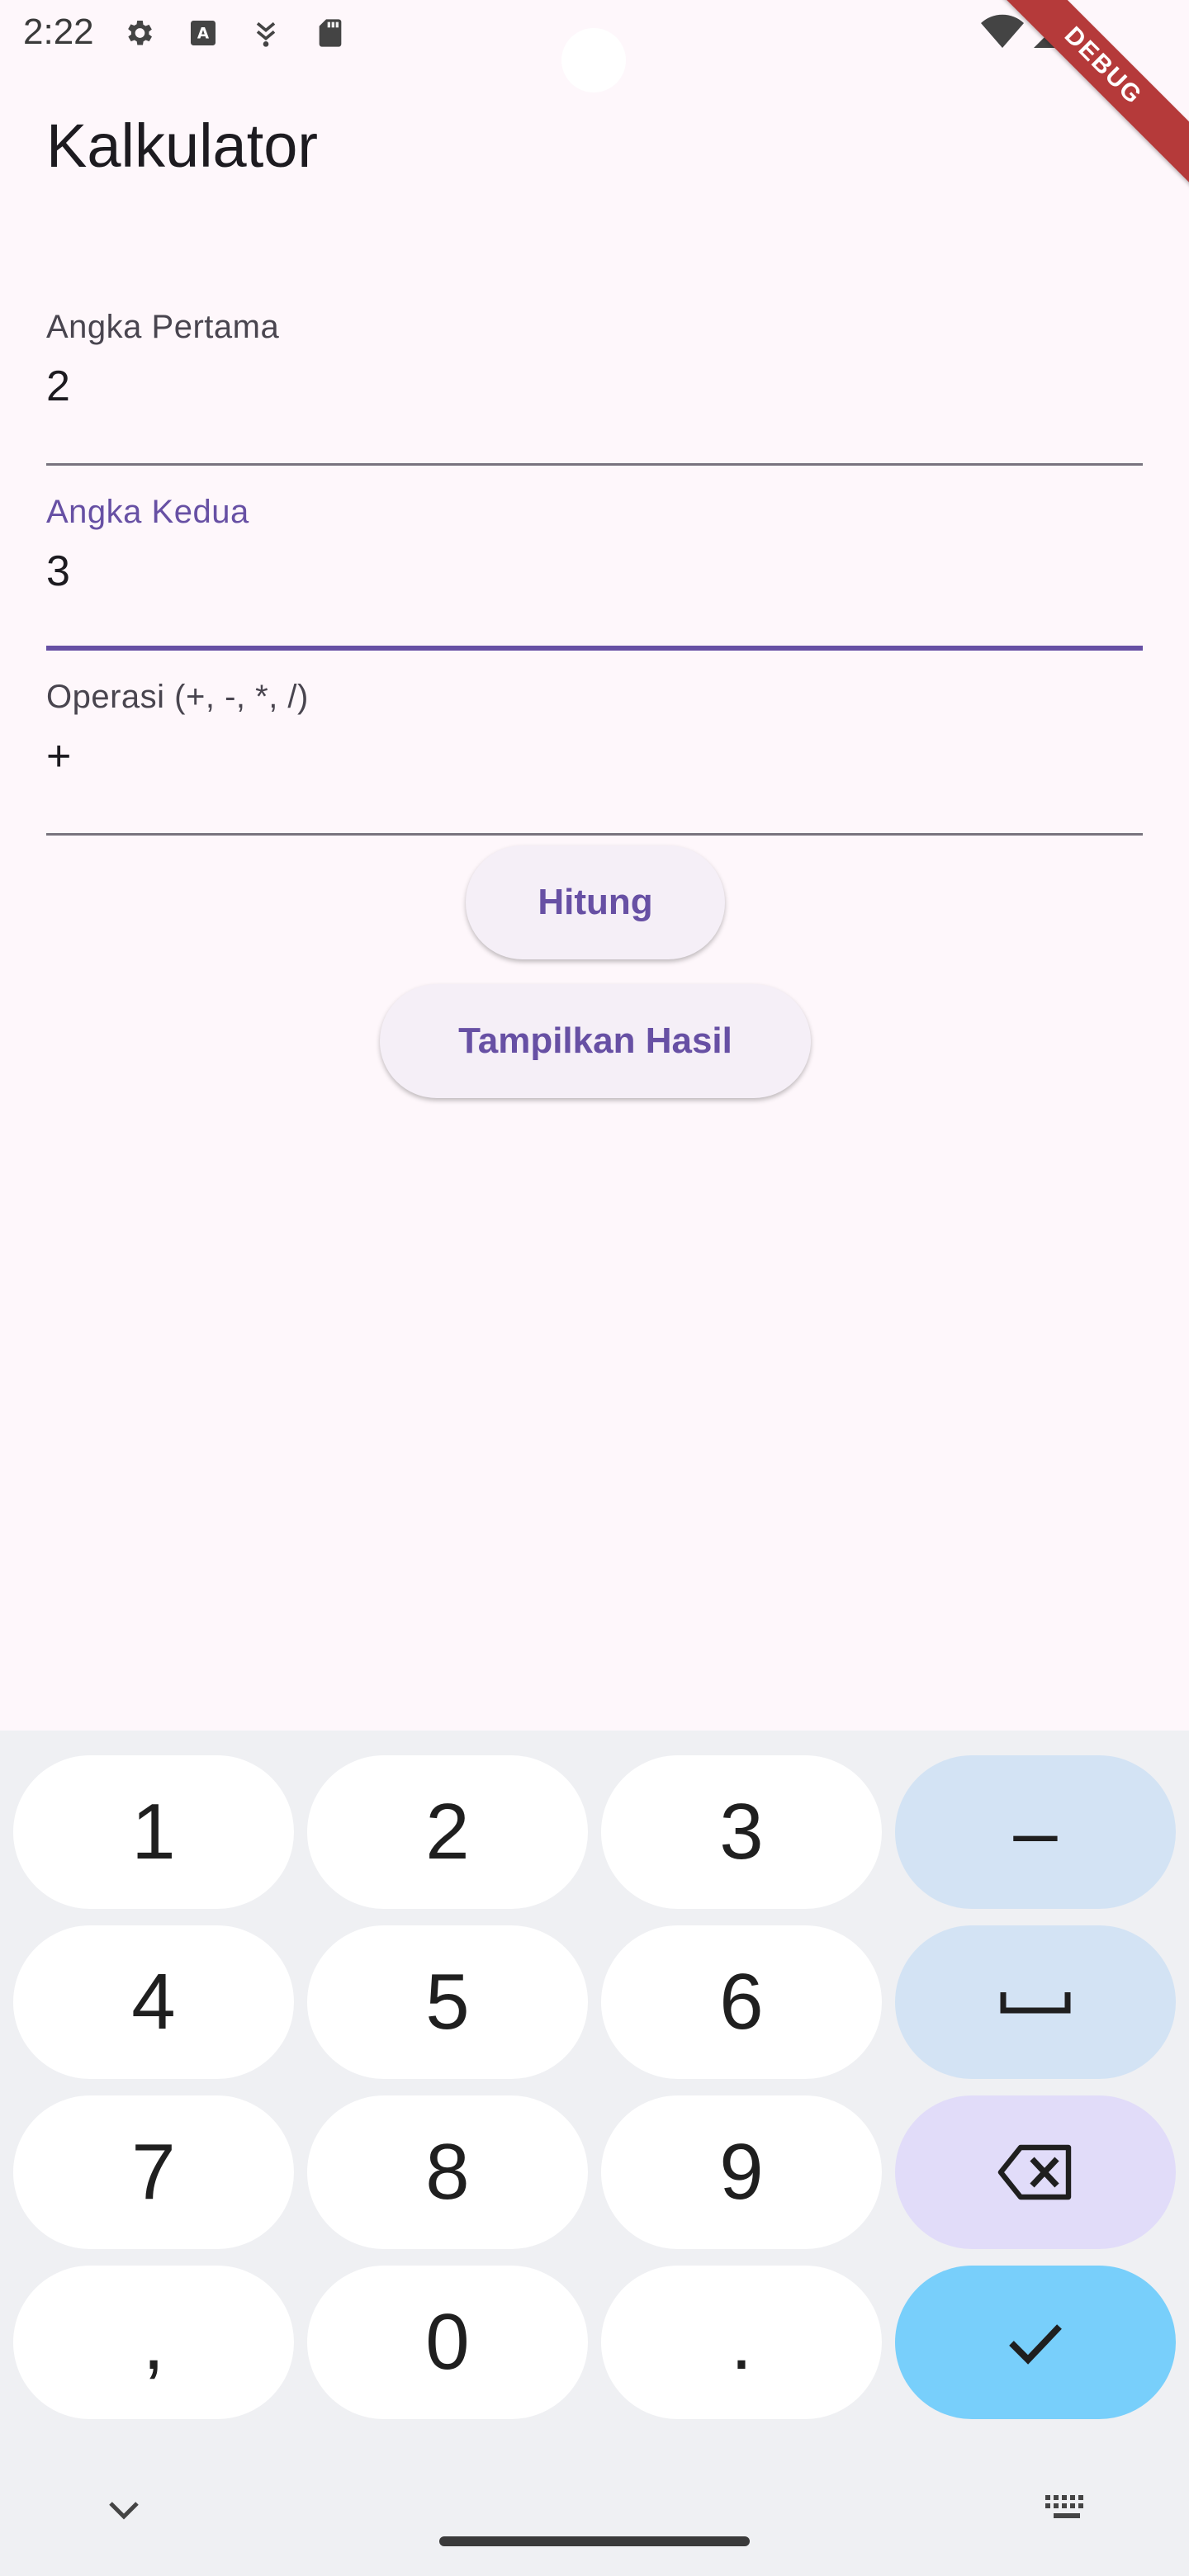  What do you see at coordinates (153, 2342) in the screenshot?
I see `key-comma: ,` at bounding box center [153, 2342].